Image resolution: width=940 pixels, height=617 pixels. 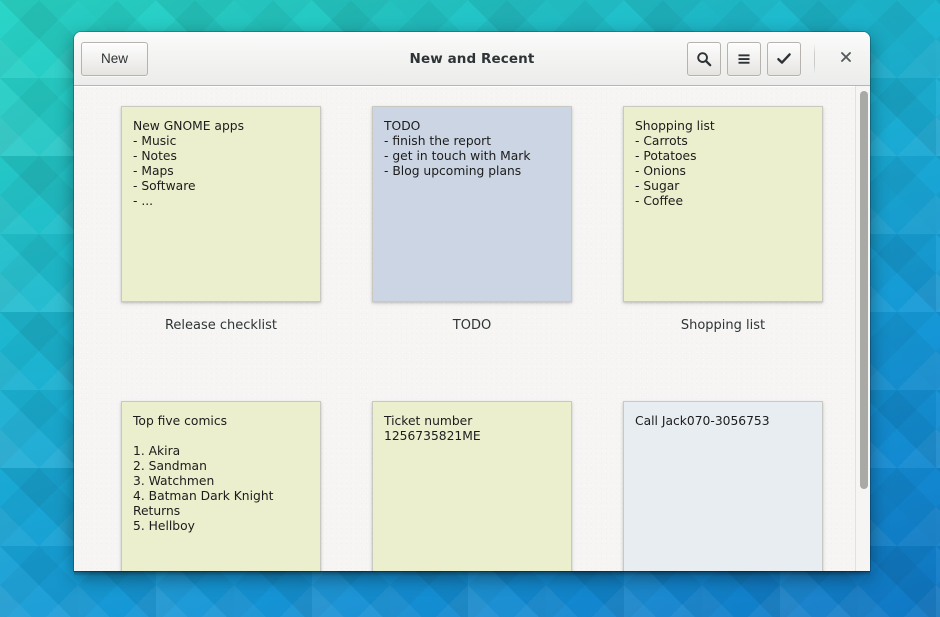 I want to click on note-card: Call Jack070-3056753, so click(x=723, y=486).